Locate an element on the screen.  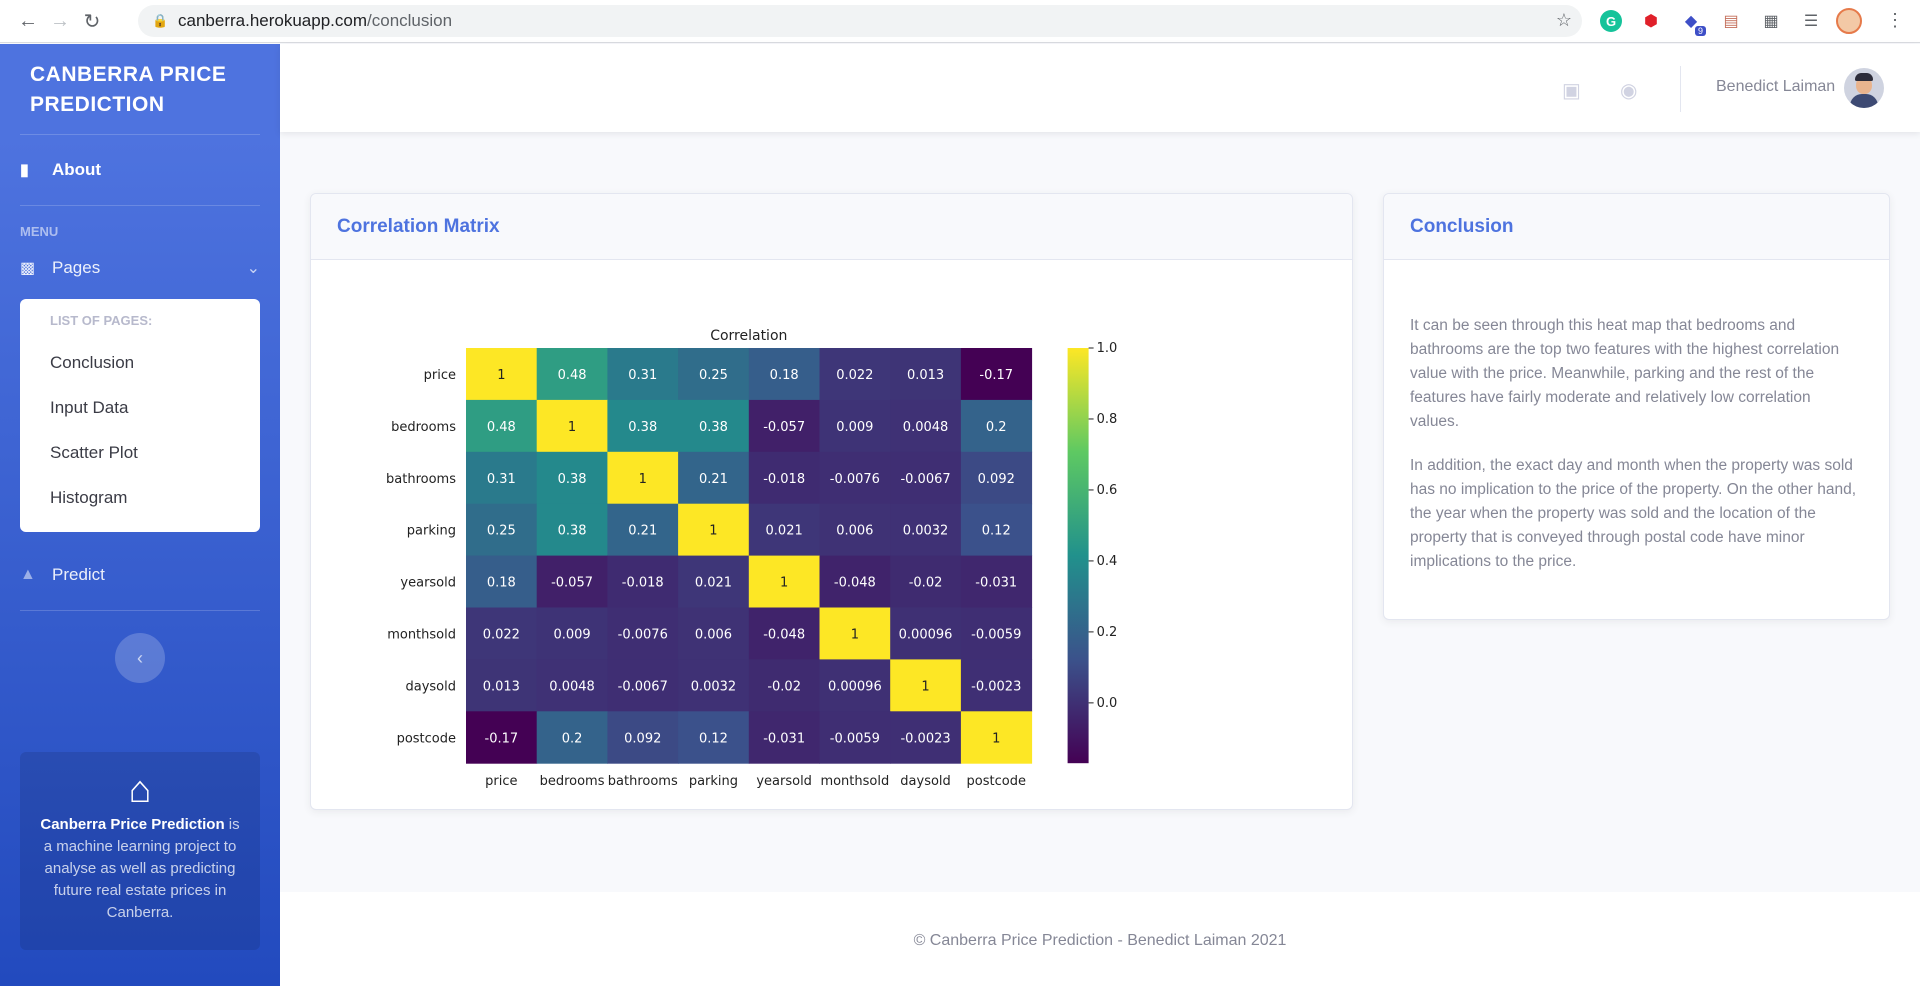
puzzle-extensions-icon: ▦ is located at coordinates (1771, 21).